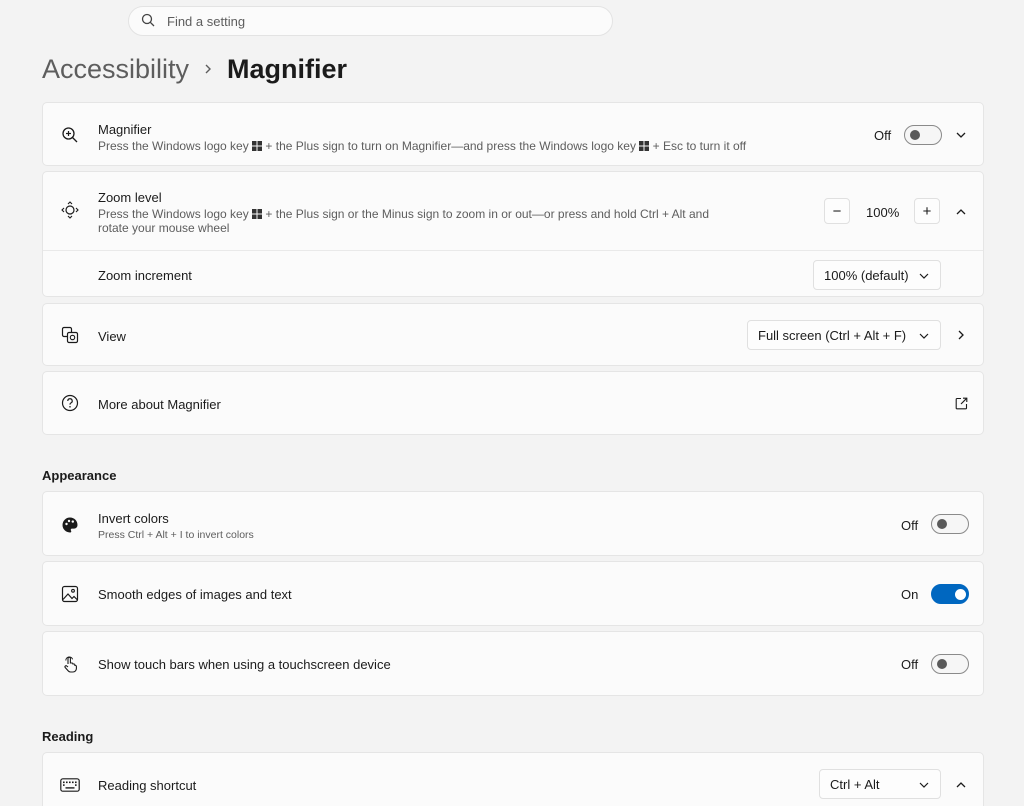 Image resolution: width=1024 pixels, height=806 pixels. Describe the element at coordinates (70, 785) in the screenshot. I see `keyboard-icon` at that location.